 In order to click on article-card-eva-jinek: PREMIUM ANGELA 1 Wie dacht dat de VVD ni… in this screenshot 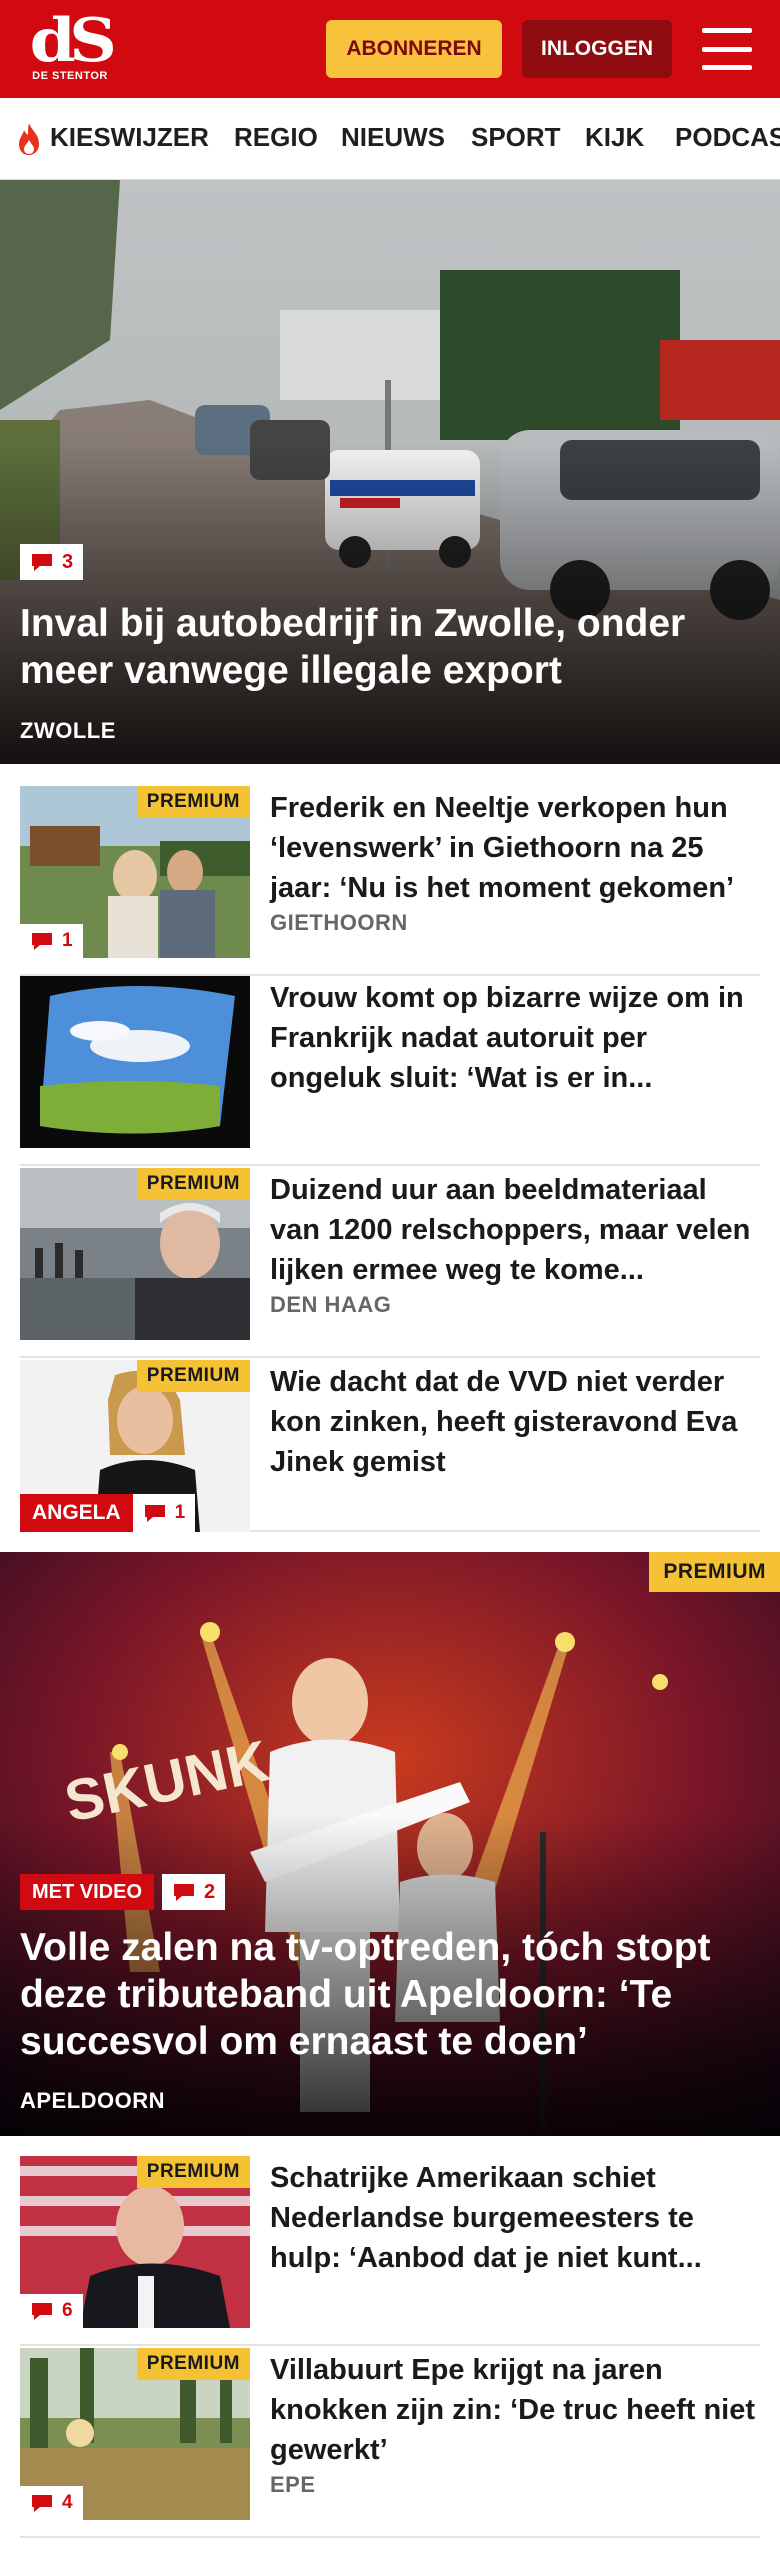, I will do `click(390, 1446)`.